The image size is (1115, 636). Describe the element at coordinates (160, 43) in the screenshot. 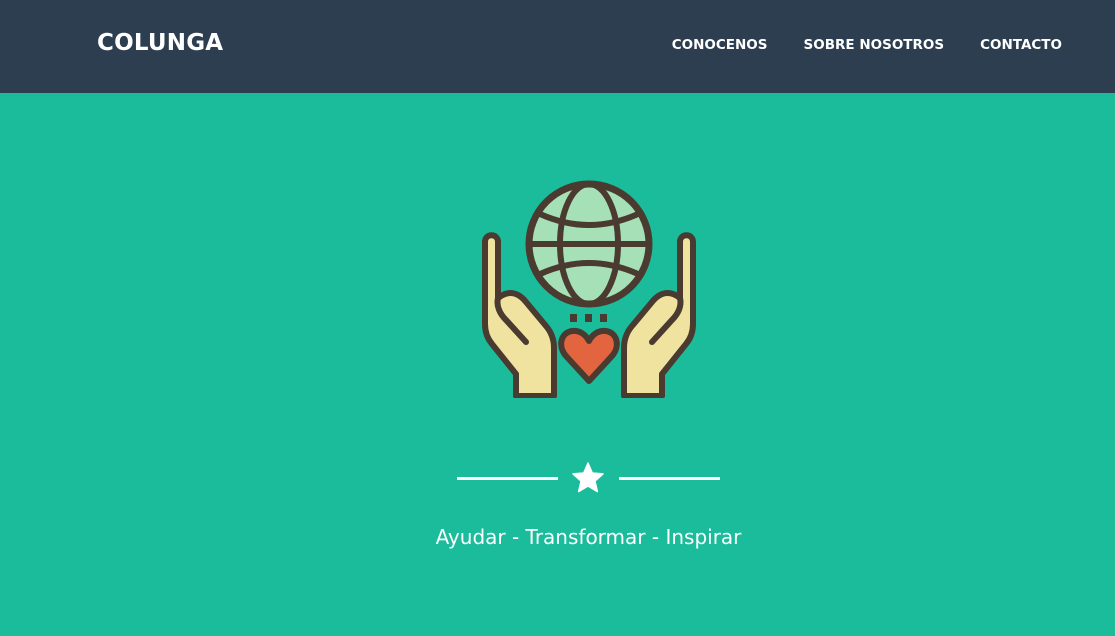

I see `brand-logo: COLUNGA` at that location.